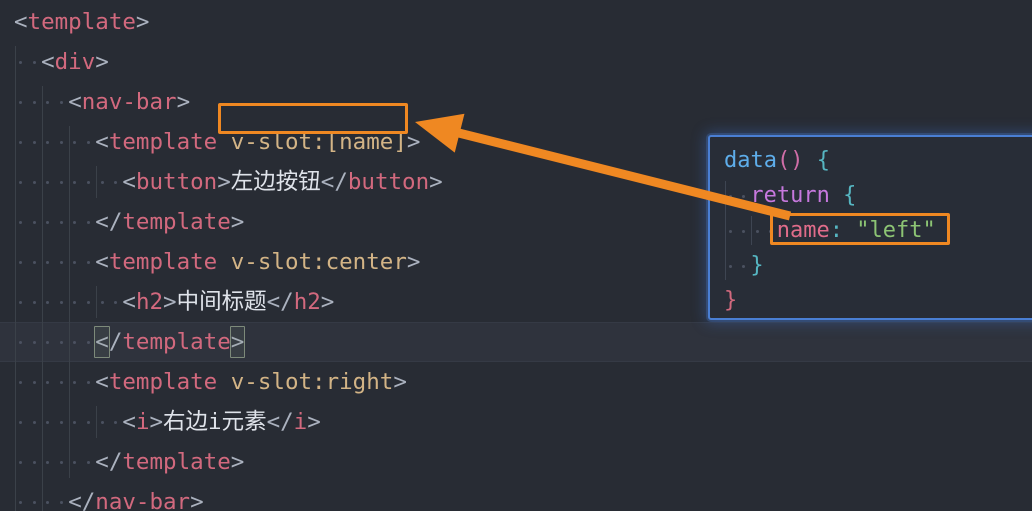 Image resolution: width=1032 pixels, height=511 pixels. I want to click on code-token: 右边i元素, so click(215, 422).